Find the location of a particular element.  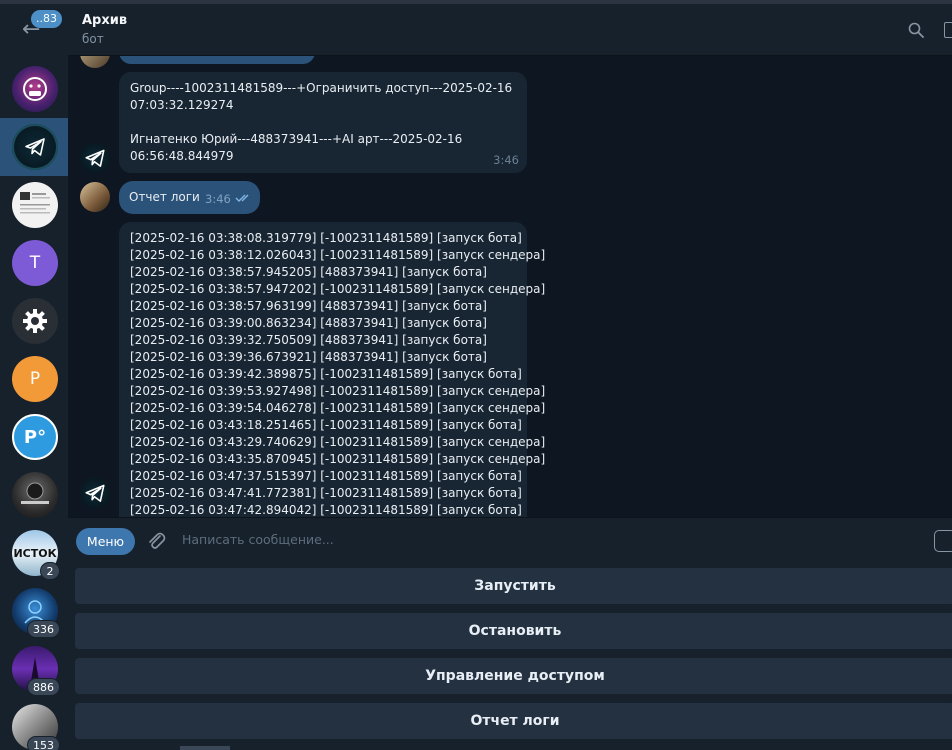

message-text: Отчет логи is located at coordinates (164, 197).